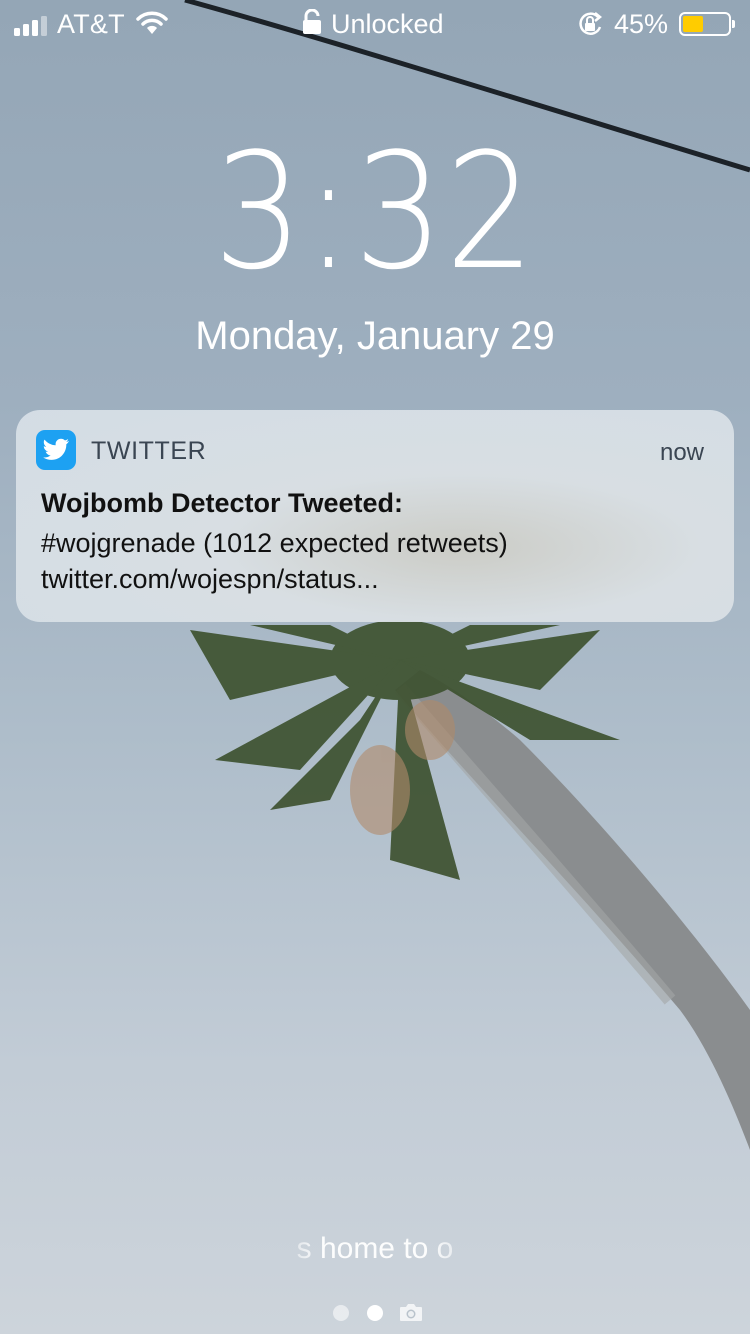  Describe the element at coordinates (341, 1313) in the screenshot. I see `page-dot` at that location.